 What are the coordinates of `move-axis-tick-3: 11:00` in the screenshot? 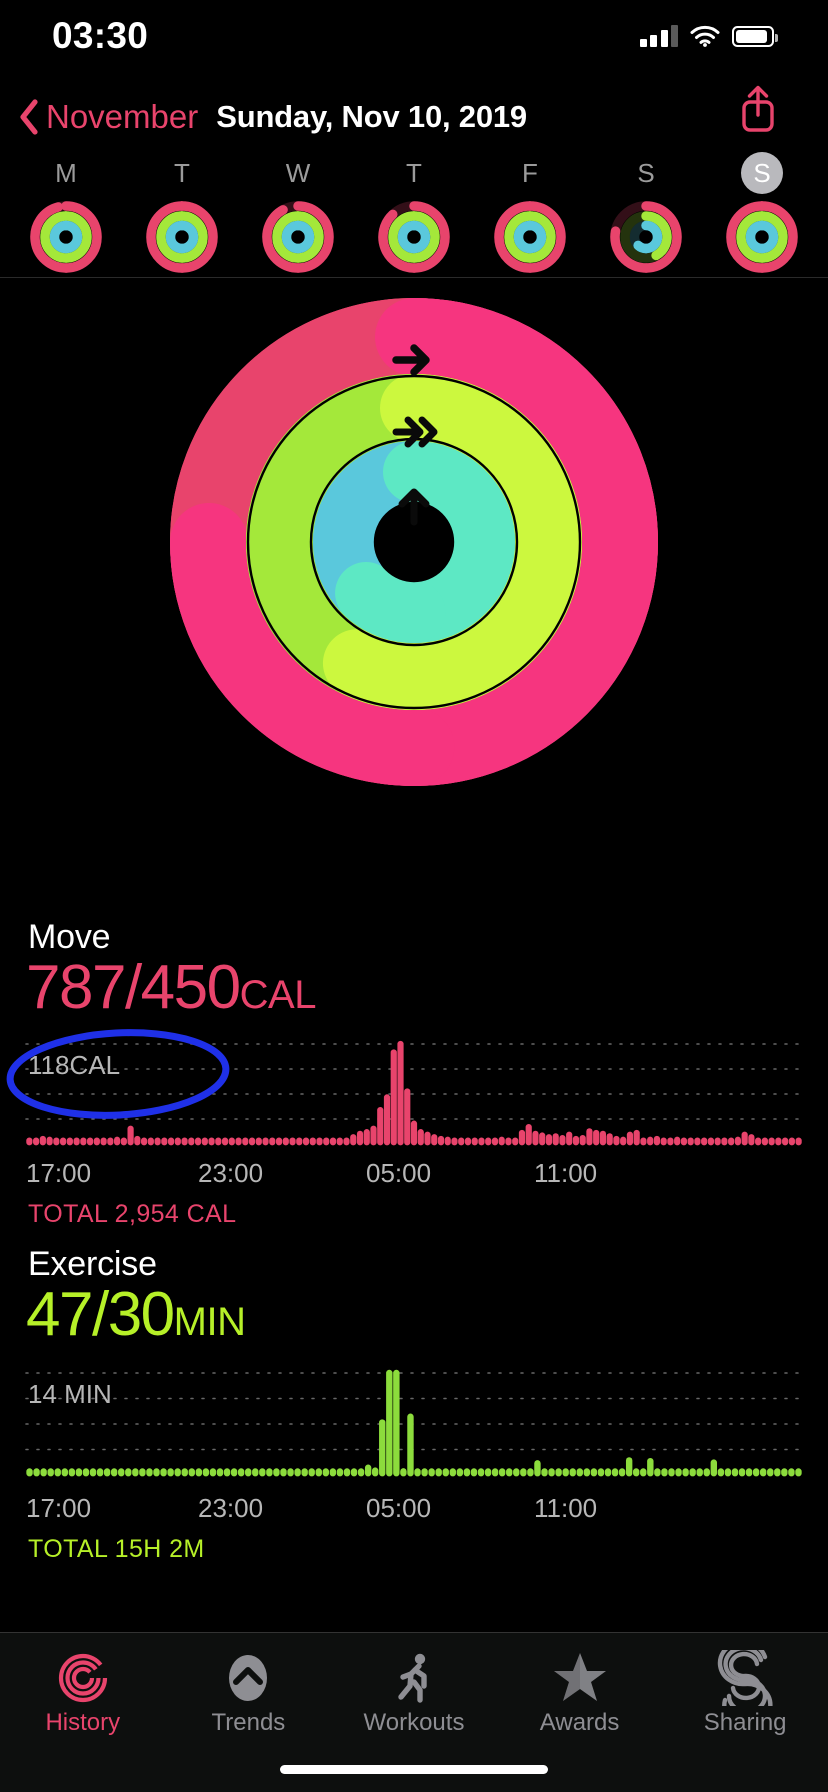 It's located at (566, 1173).